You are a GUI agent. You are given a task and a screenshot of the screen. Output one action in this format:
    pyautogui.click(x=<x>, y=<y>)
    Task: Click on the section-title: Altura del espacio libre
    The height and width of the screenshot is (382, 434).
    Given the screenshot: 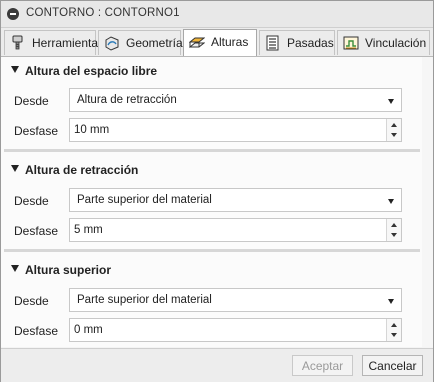 What is the action you would take?
    pyautogui.click(x=91, y=71)
    